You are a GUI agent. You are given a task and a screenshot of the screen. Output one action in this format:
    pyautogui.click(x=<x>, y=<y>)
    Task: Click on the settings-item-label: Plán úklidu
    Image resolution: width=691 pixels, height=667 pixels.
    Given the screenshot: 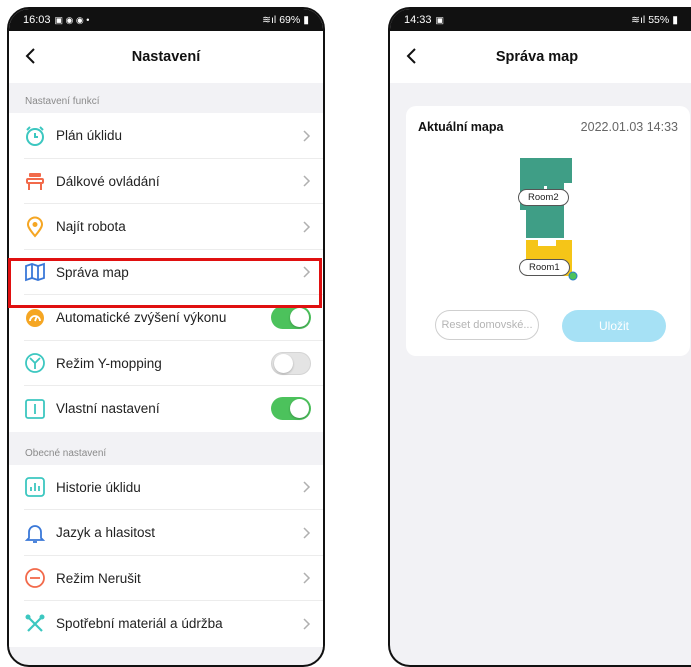 What is the action you would take?
    pyautogui.click(x=89, y=136)
    